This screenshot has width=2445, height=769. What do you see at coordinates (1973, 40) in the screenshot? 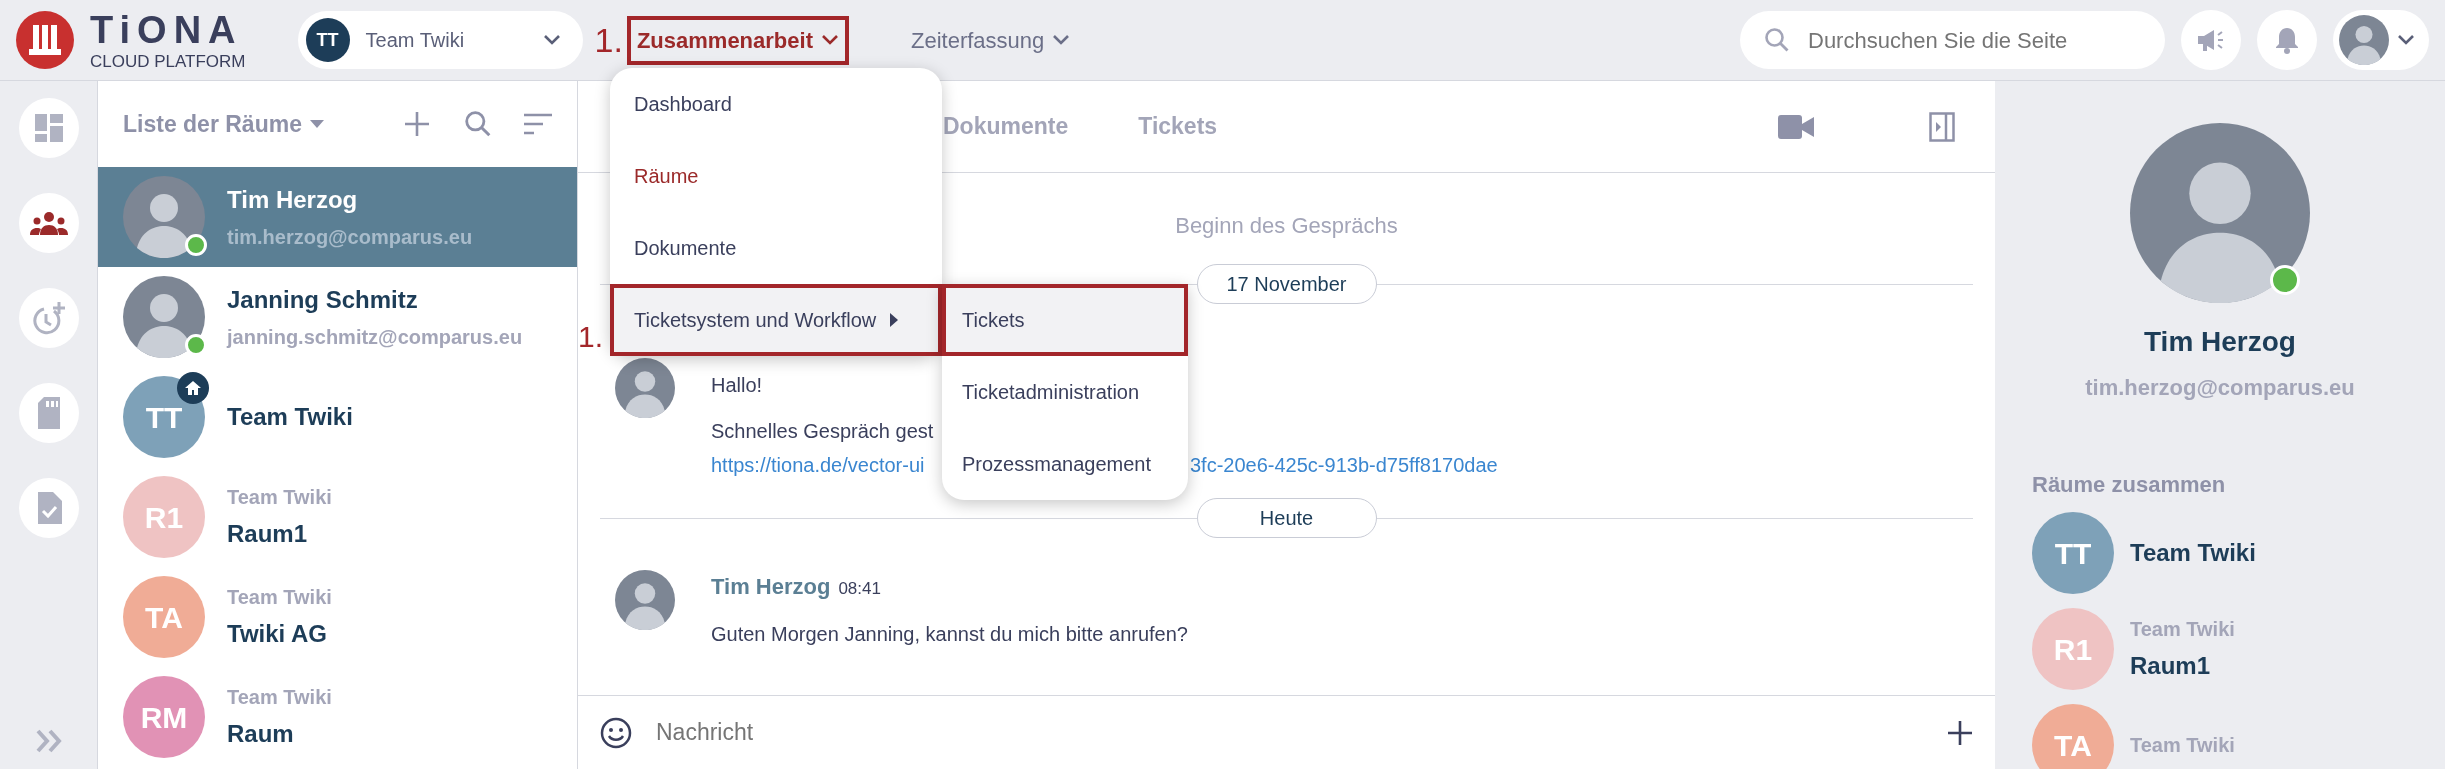
I see `search-input: Durchsuchen Sie die Seite` at bounding box center [1973, 40].